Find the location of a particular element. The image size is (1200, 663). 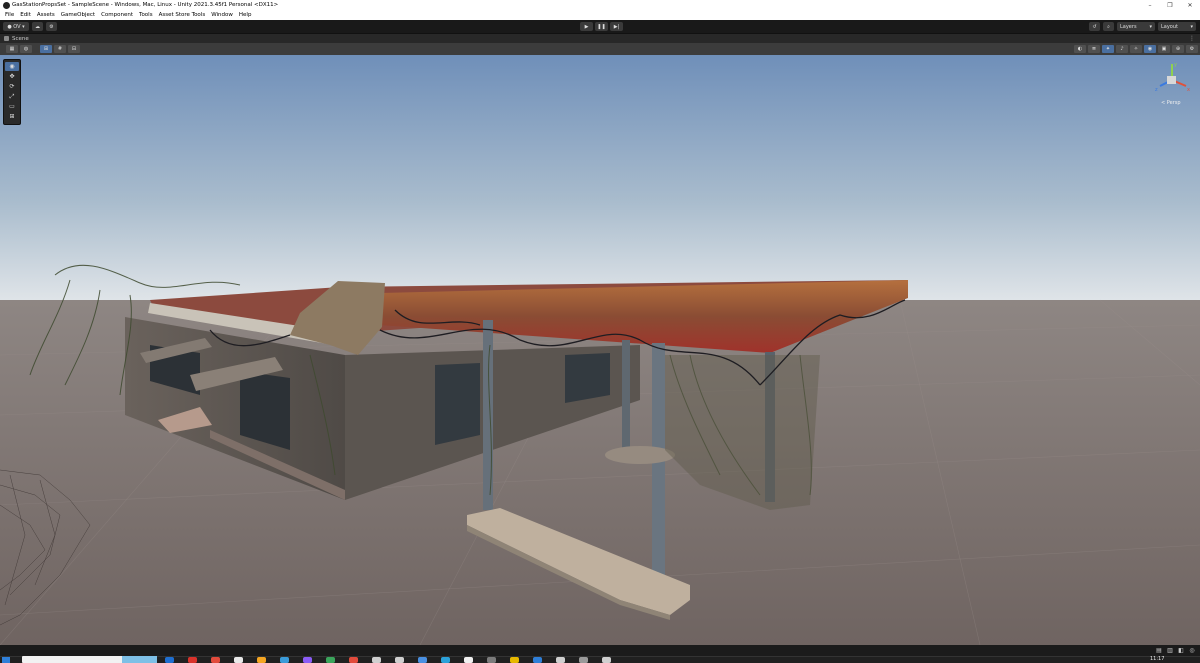

pause-button: ❚❚ is located at coordinates (601, 26).